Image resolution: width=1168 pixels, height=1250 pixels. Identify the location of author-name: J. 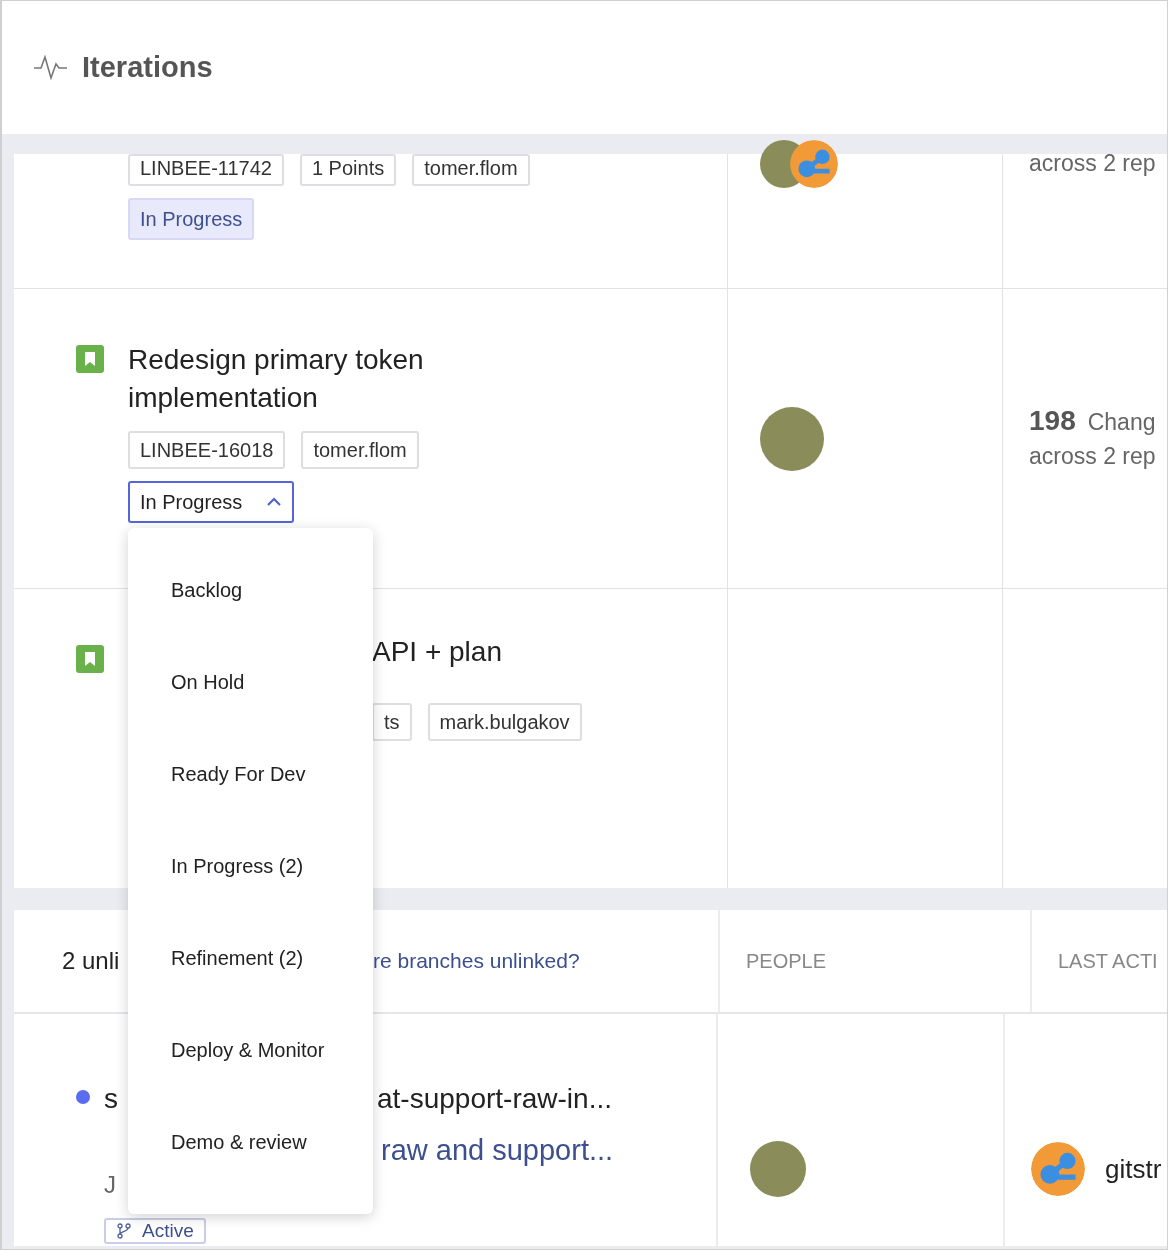
(110, 1185).